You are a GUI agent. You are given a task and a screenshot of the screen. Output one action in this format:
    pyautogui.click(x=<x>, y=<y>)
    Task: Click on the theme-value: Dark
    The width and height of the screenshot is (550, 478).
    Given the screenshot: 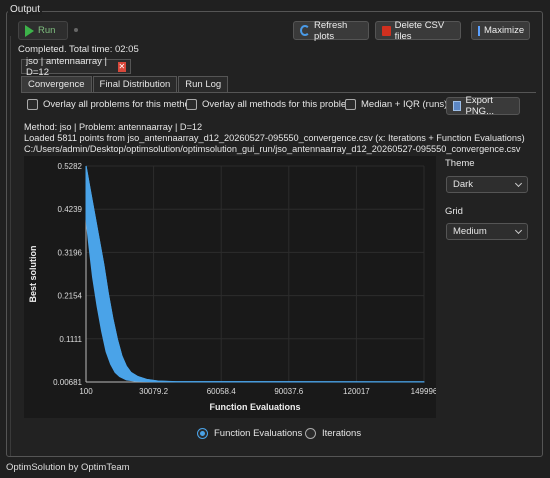 What is the action you would take?
    pyautogui.click(x=463, y=184)
    